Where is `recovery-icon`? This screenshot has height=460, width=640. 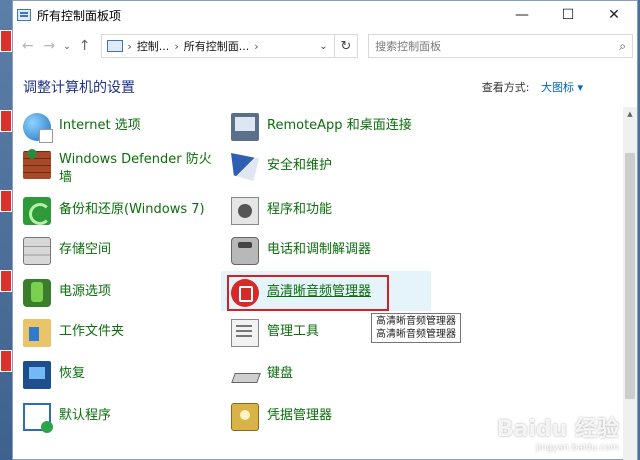 recovery-icon is located at coordinates (37, 375).